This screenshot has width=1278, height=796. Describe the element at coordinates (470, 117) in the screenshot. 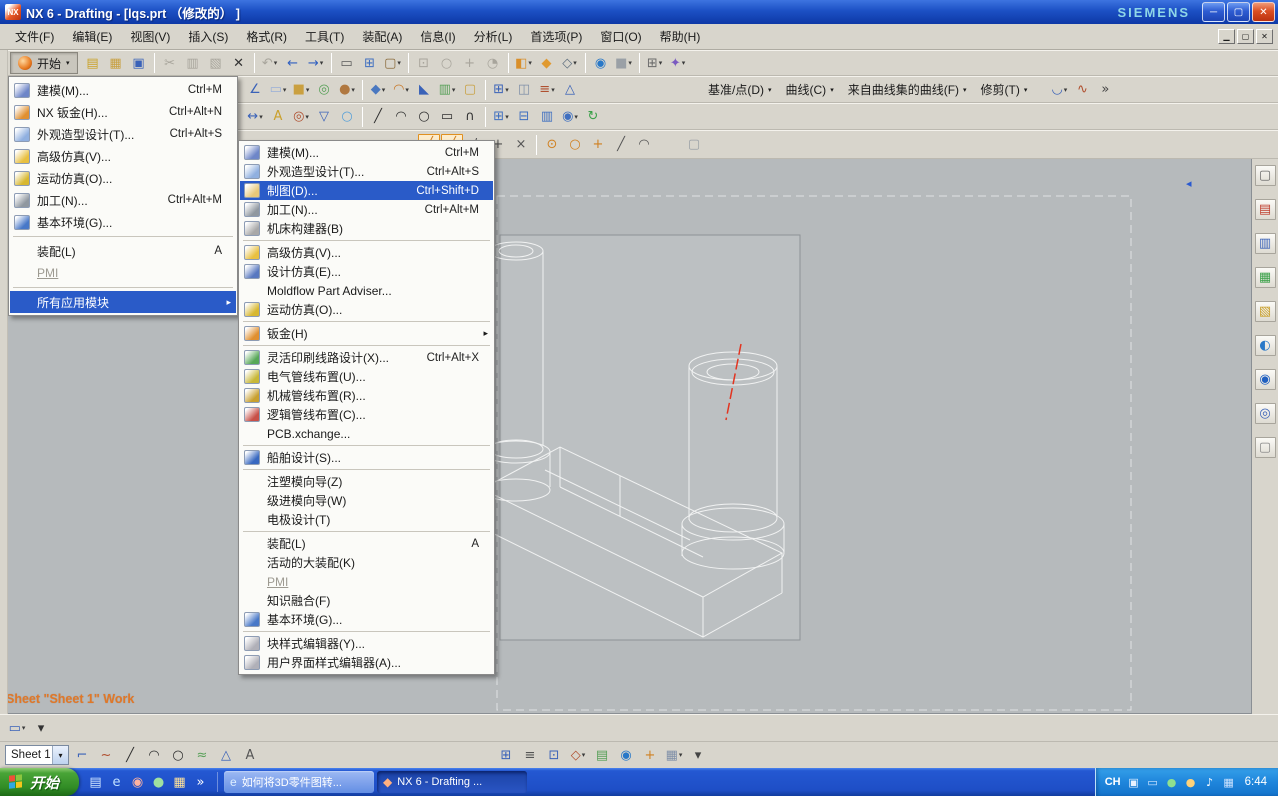

I see `fillet-icon: ∩` at that location.